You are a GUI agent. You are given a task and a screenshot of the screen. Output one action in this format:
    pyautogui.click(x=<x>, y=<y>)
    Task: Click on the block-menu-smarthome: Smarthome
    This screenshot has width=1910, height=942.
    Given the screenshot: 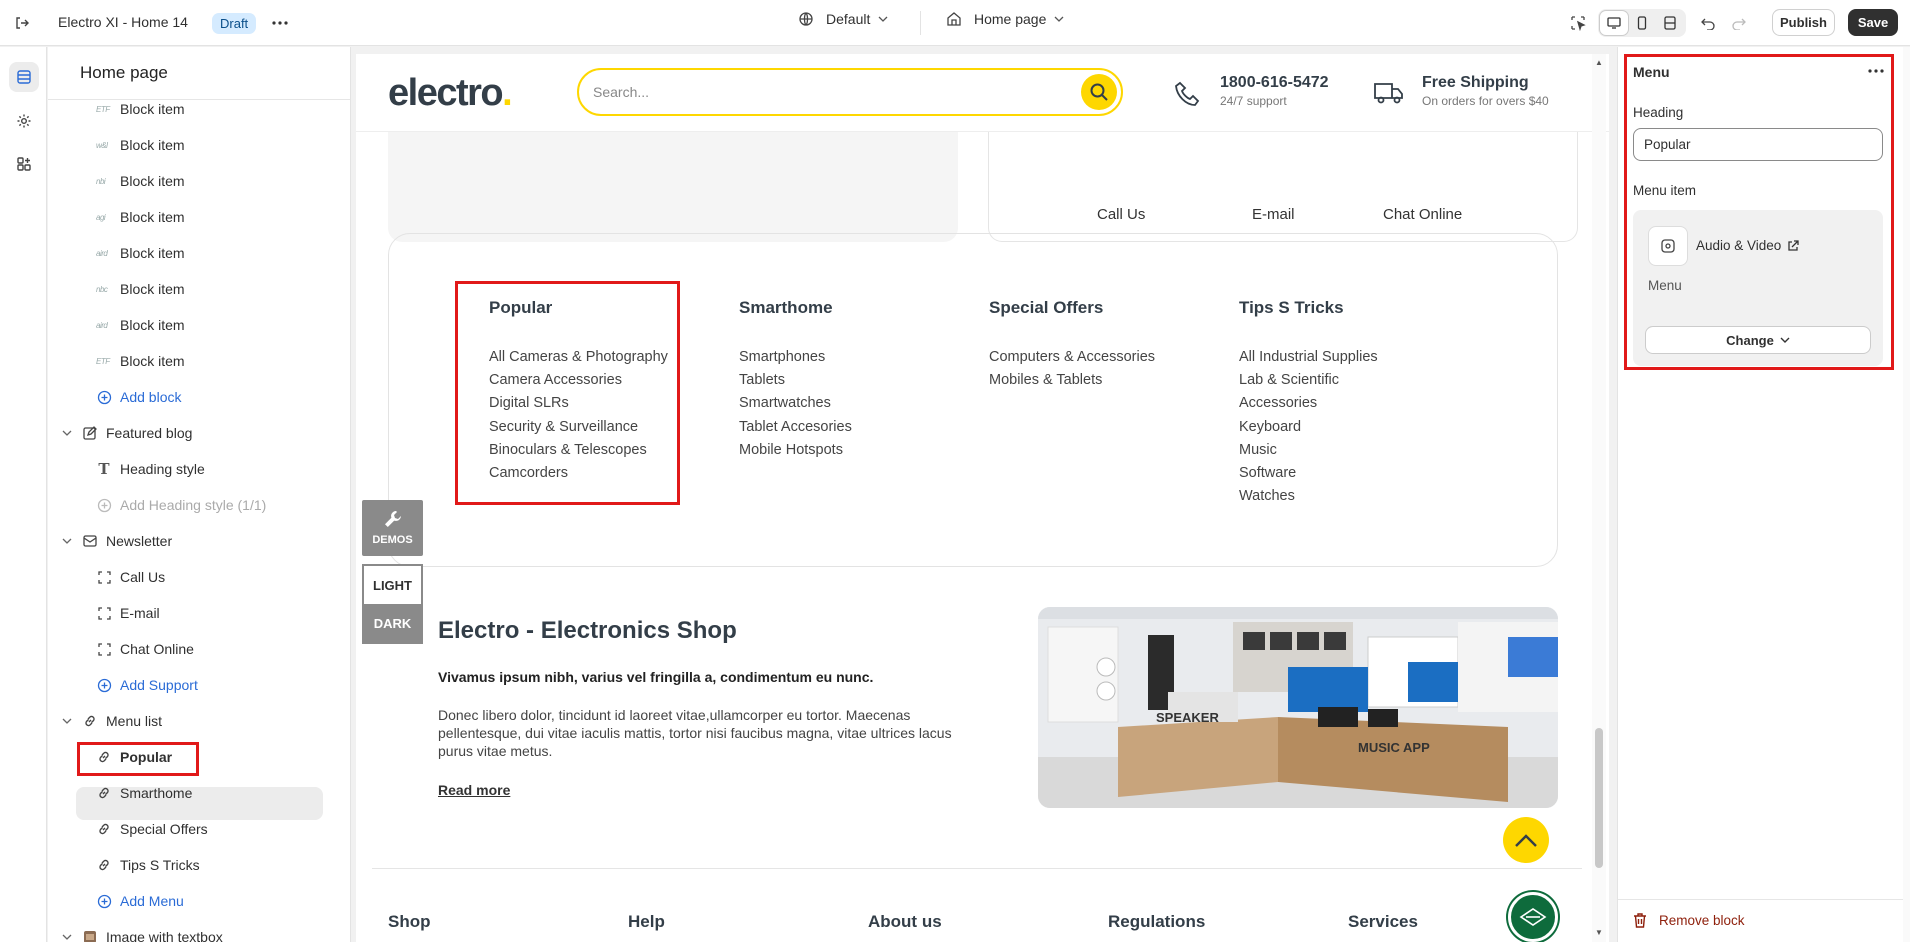 What is the action you would take?
    pyautogui.click(x=144, y=793)
    